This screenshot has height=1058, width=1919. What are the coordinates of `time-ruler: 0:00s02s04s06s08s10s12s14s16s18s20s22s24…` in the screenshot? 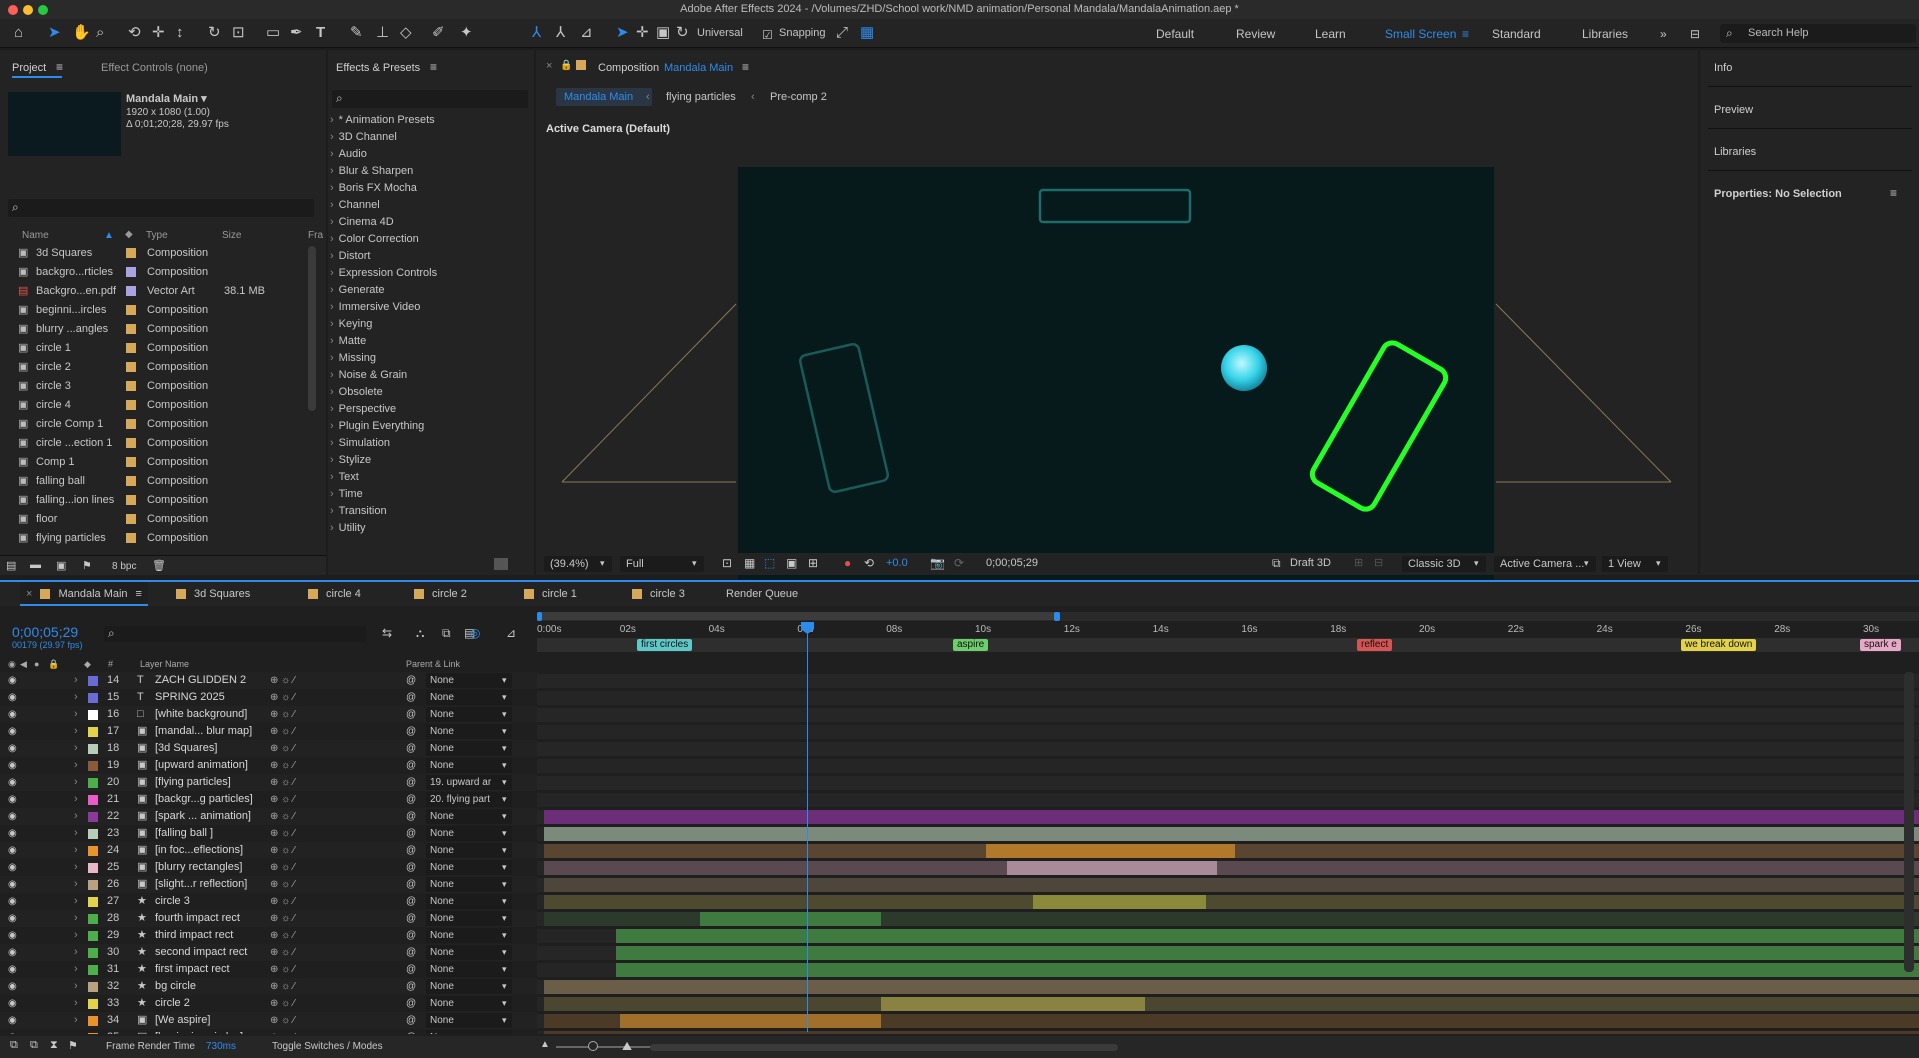 It's located at (1228, 630).